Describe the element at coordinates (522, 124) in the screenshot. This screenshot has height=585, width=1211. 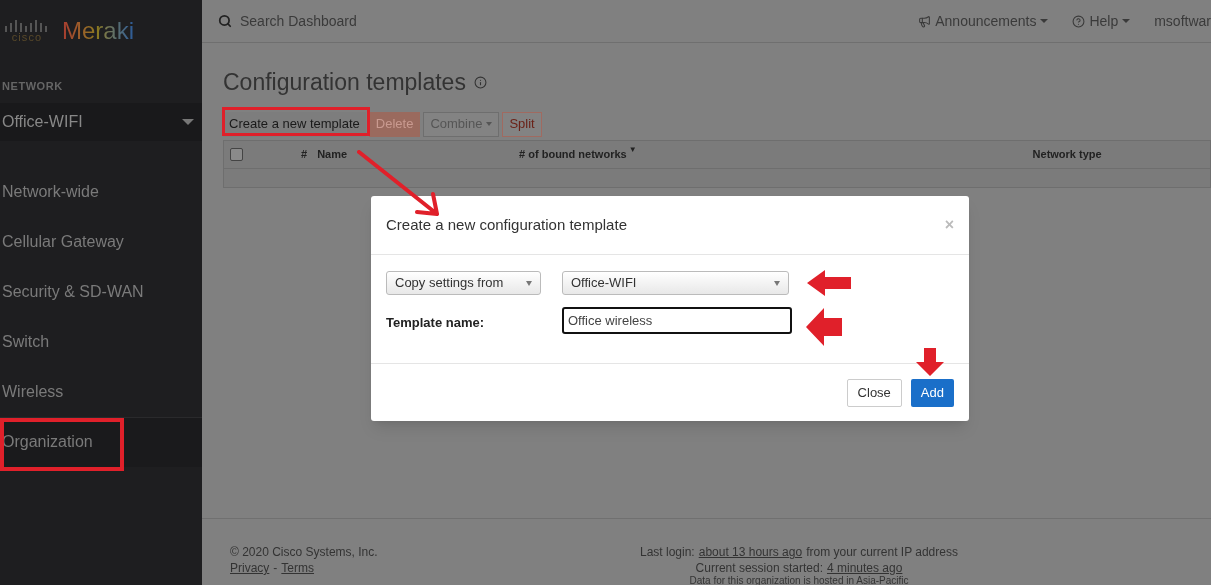
I see `toolbar-button: Split` at that location.